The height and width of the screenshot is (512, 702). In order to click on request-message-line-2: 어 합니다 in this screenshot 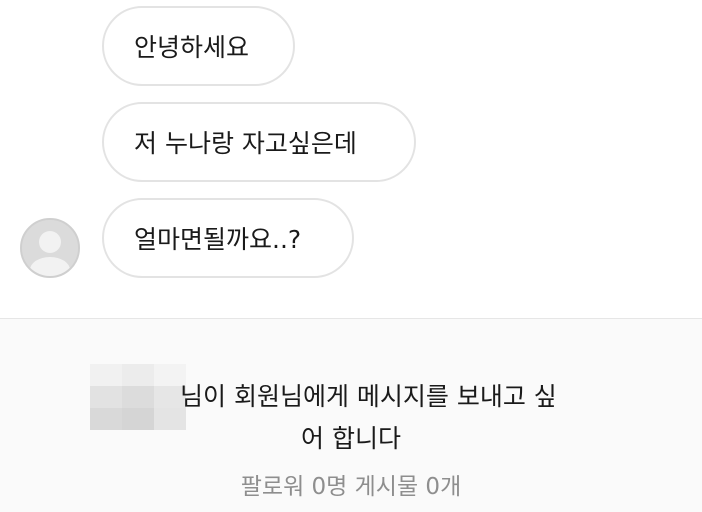, I will do `click(351, 438)`.